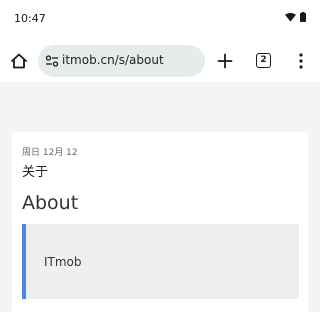  I want to click on url-text: itmob.cn/s/about, so click(113, 60).